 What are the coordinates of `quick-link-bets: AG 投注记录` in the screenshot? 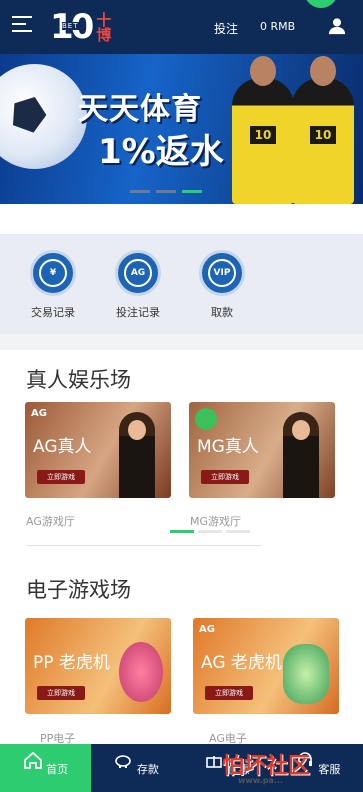 It's located at (138, 285).